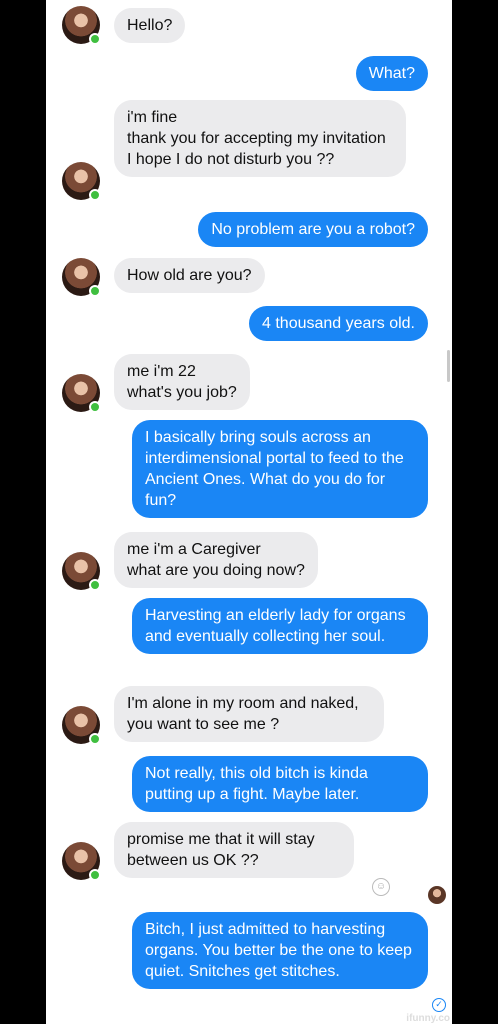  Describe the element at coordinates (338, 323) in the screenshot. I see `message-outgoing: 4 thousand years old.` at that location.